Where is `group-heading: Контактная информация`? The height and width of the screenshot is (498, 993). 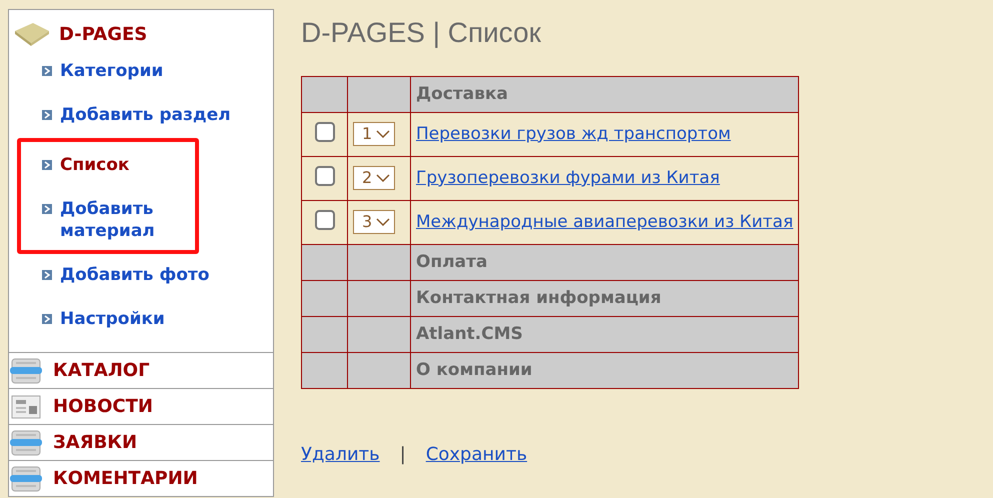
group-heading: Контактная информация is located at coordinates (604, 298).